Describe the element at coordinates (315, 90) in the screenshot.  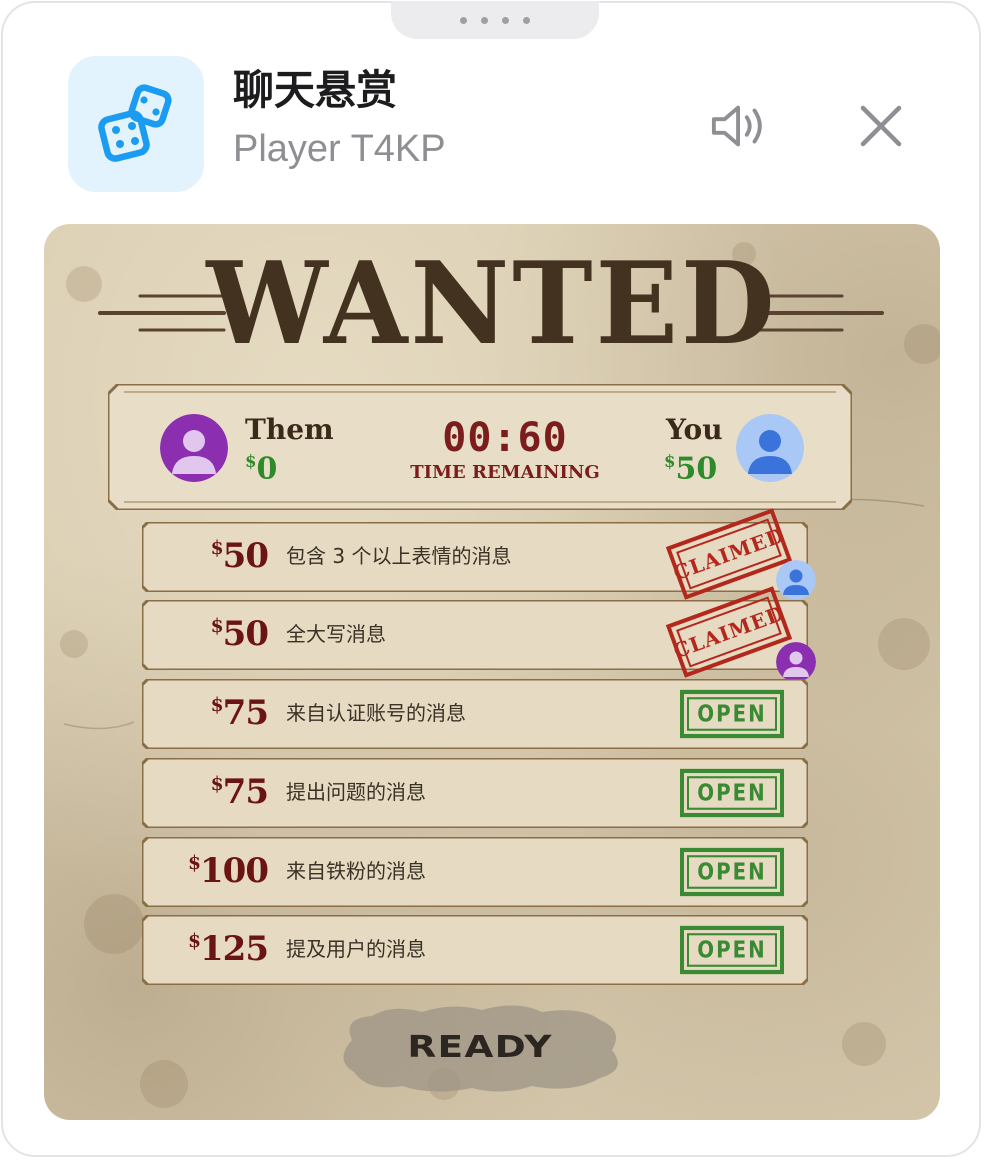
I see `app-title: 聊天悬赏` at that location.